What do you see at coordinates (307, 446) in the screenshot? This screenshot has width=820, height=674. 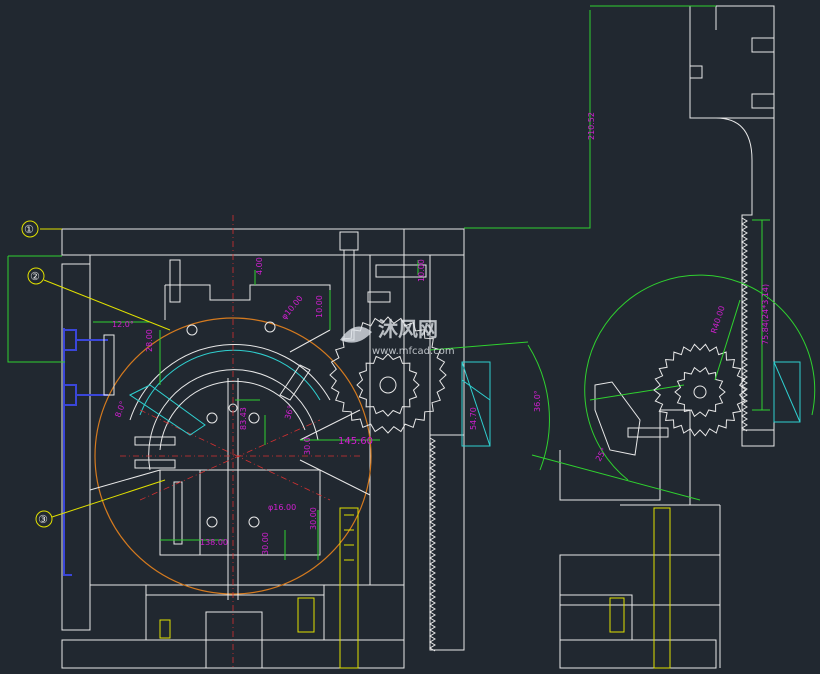 I see `dim-side: 30.0` at bounding box center [307, 446].